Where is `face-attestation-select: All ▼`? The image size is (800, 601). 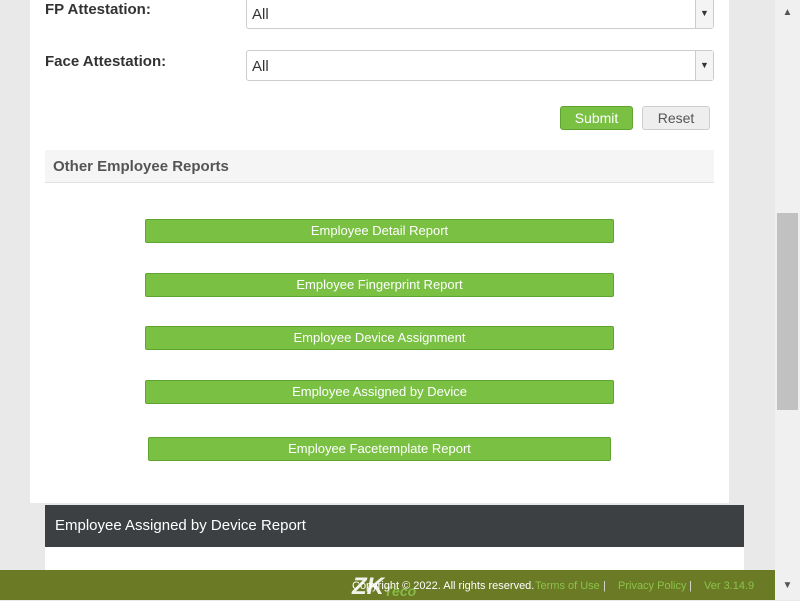 face-attestation-select: All ▼ is located at coordinates (480, 65).